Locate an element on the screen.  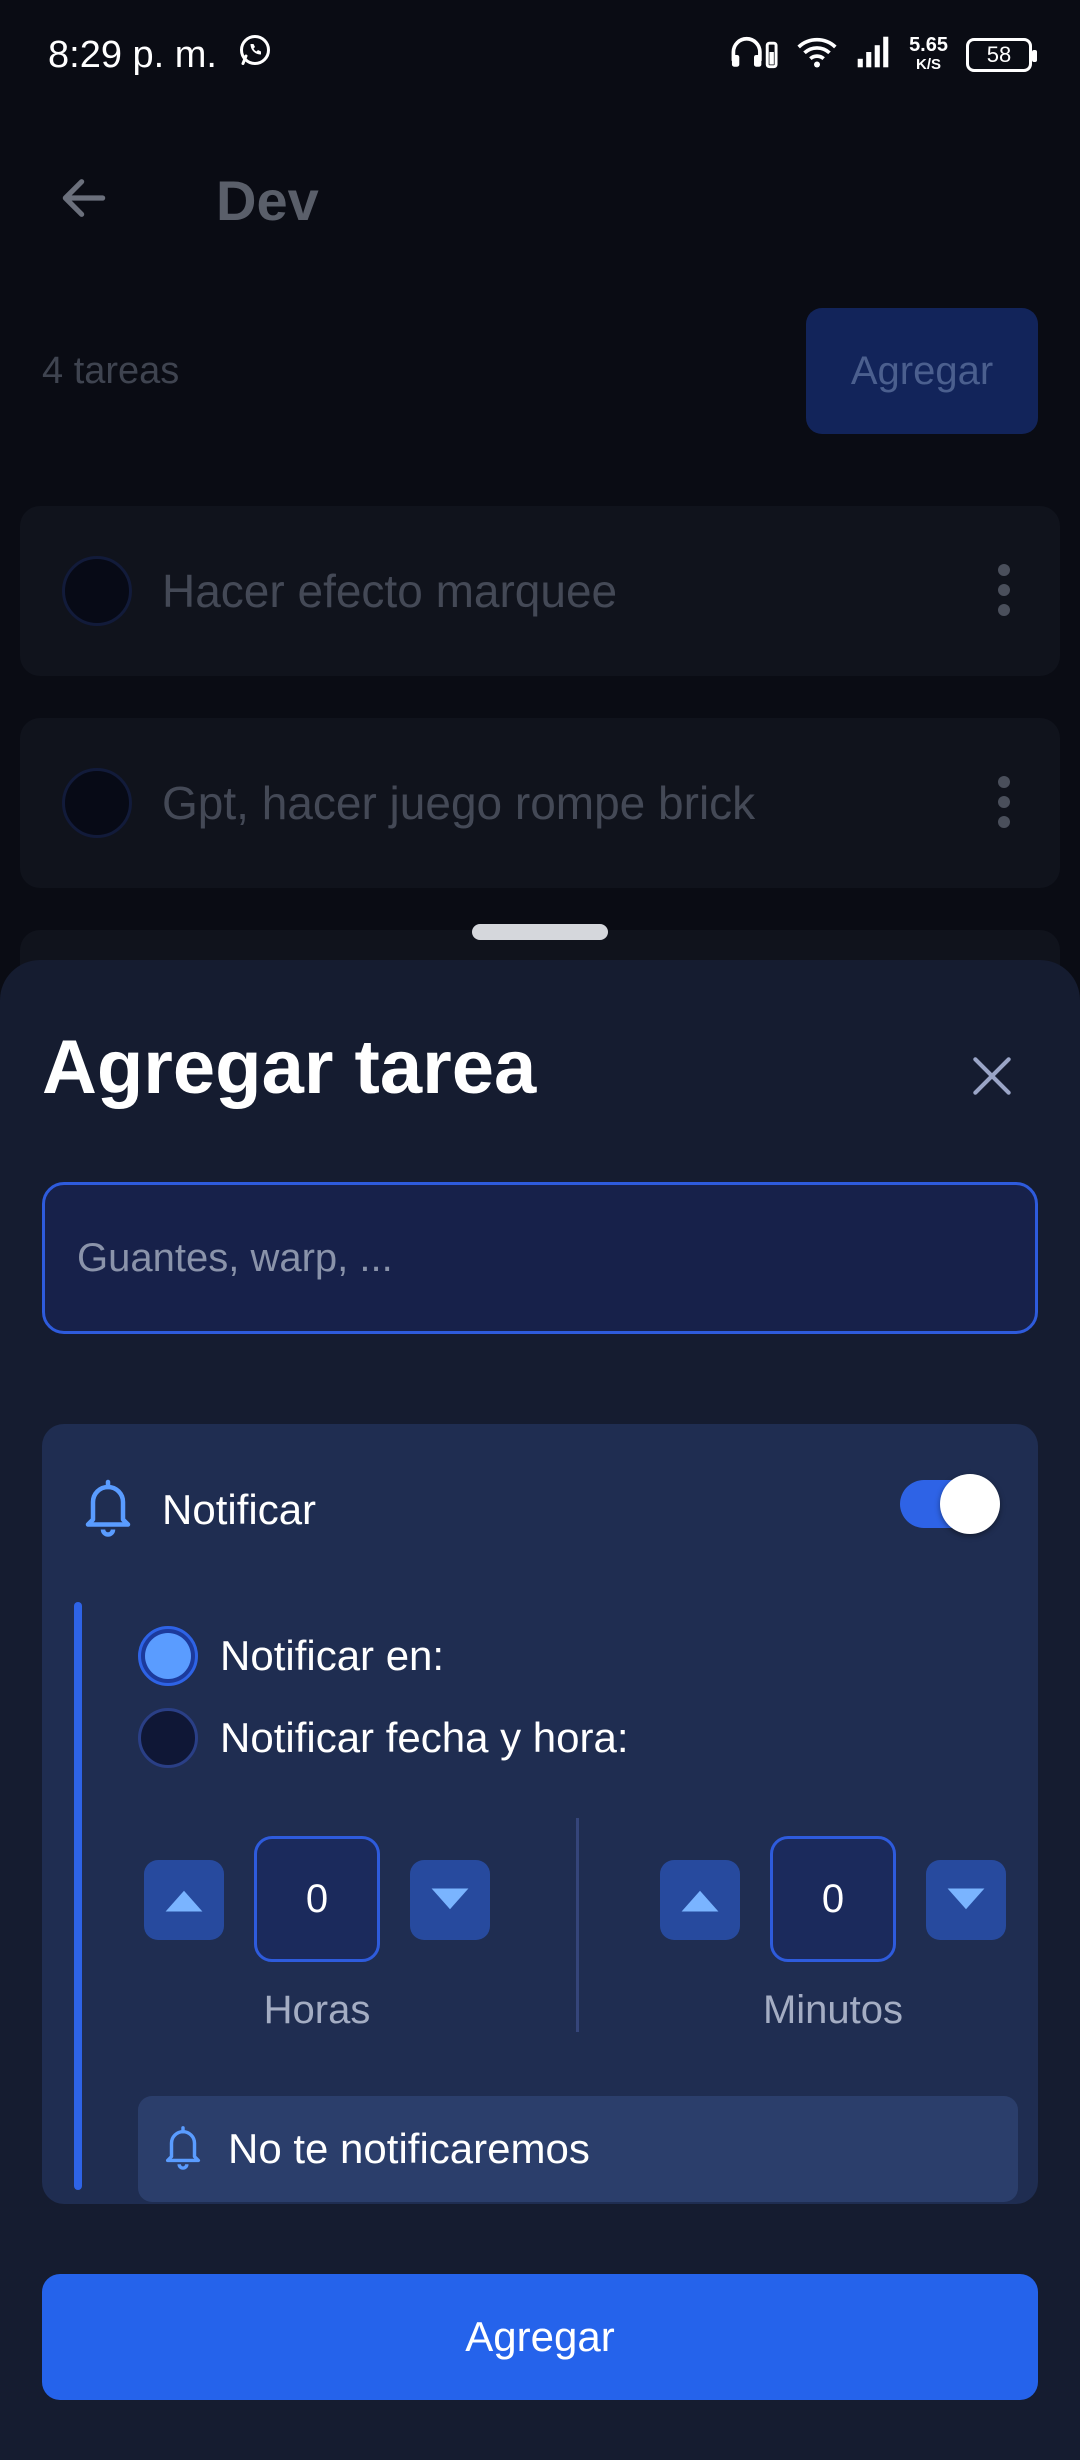
minutes-decrement-button is located at coordinates (966, 1900).